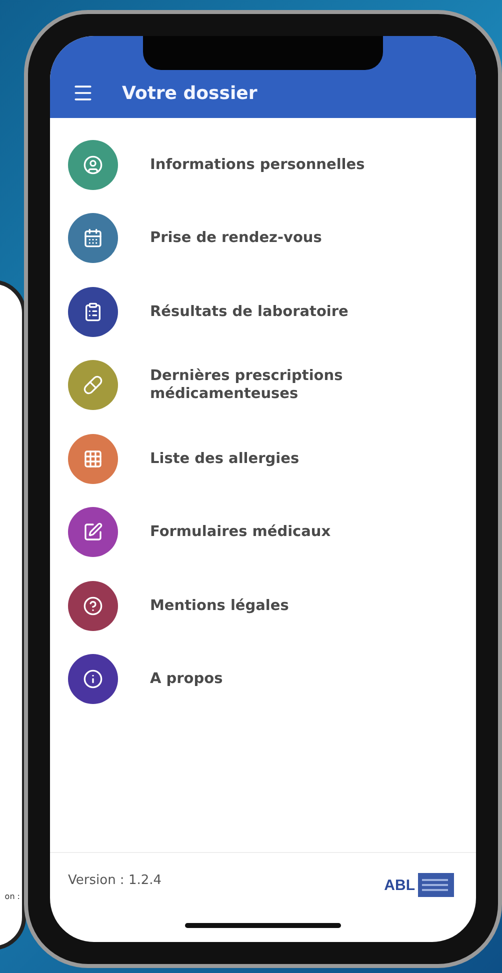 This screenshot has height=973, width=502. Describe the element at coordinates (115, 880) in the screenshot. I see `version-text: Version : 1.2.4` at that location.